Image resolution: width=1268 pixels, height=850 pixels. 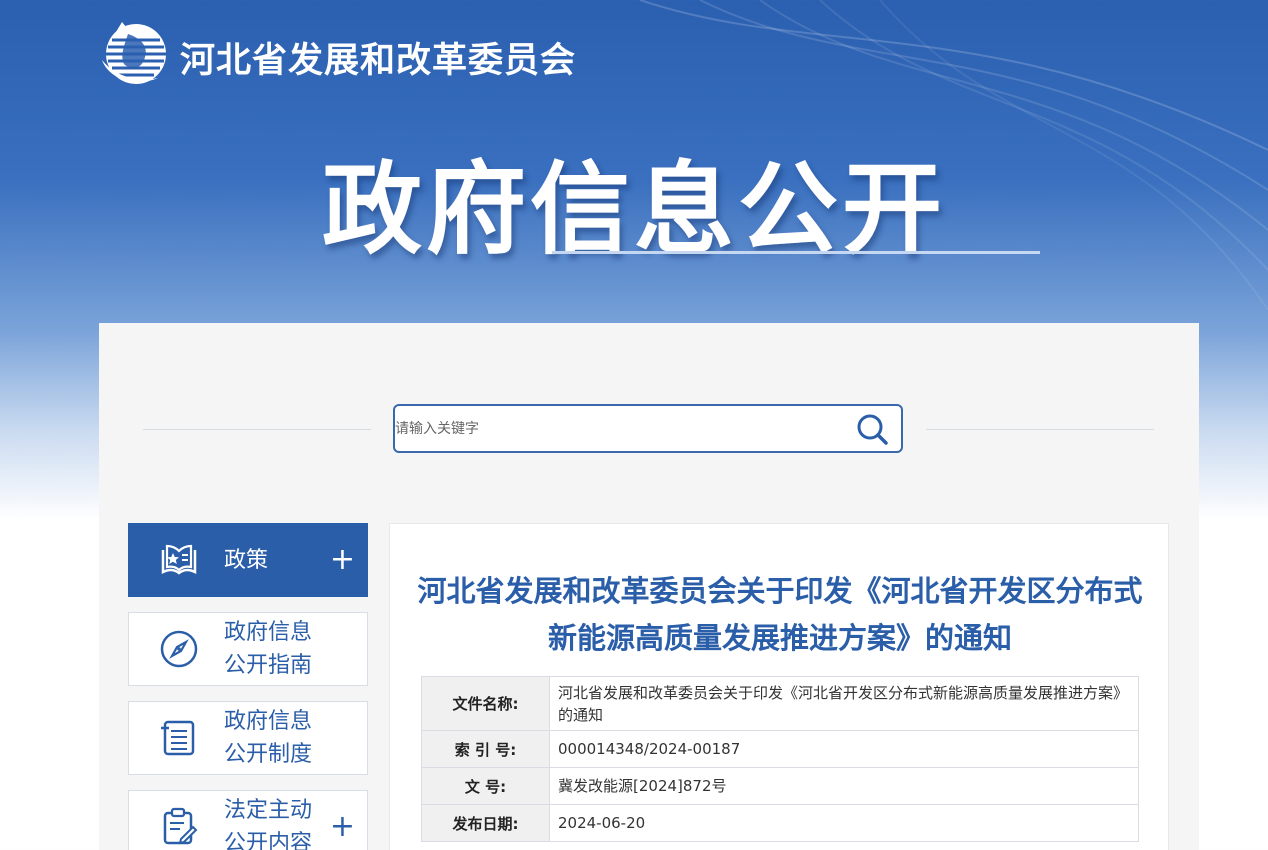 I want to click on sidebar-item-mandatory-disclosure: 法定主动公开内容 +, so click(x=248, y=820).